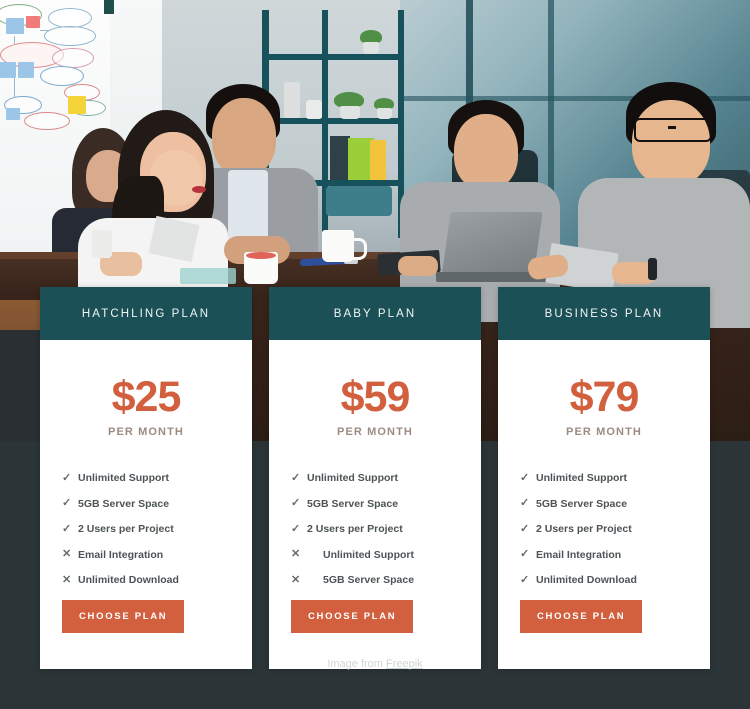 This screenshot has height=709, width=750. Describe the element at coordinates (109, 7) in the screenshot. I see `whiteboard-clip` at that location.